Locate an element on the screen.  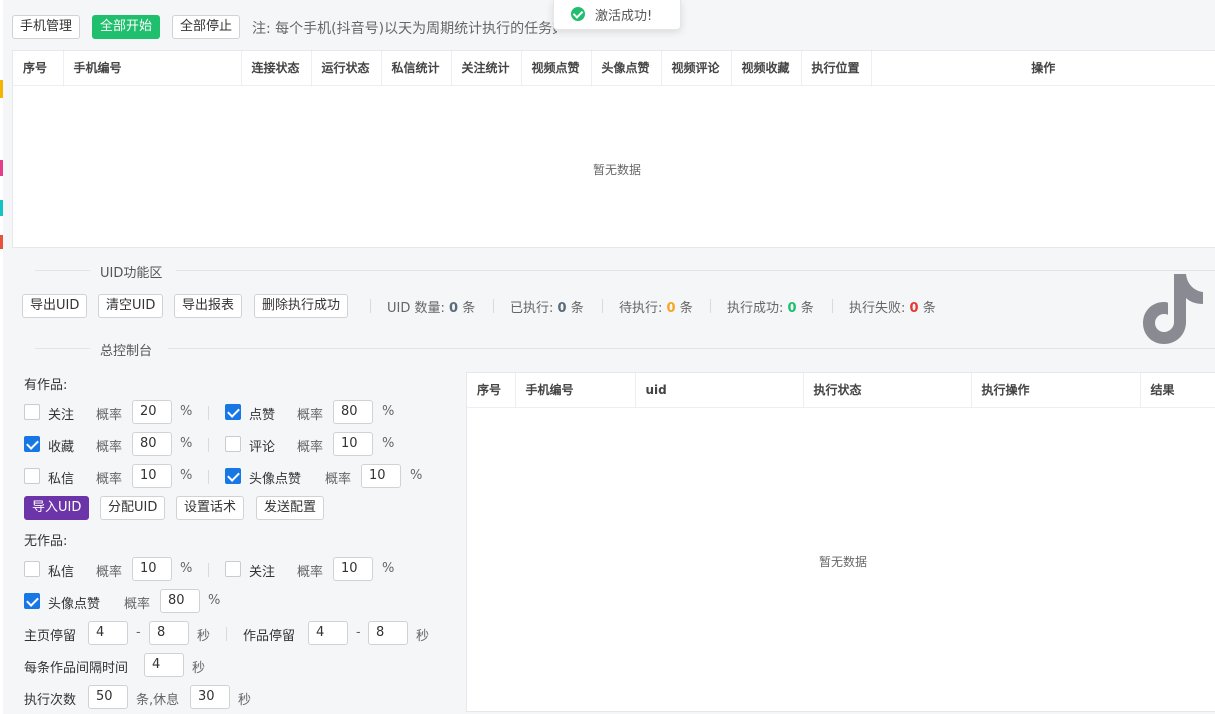
comment-prob-input: 10 is located at coordinates (353, 444).